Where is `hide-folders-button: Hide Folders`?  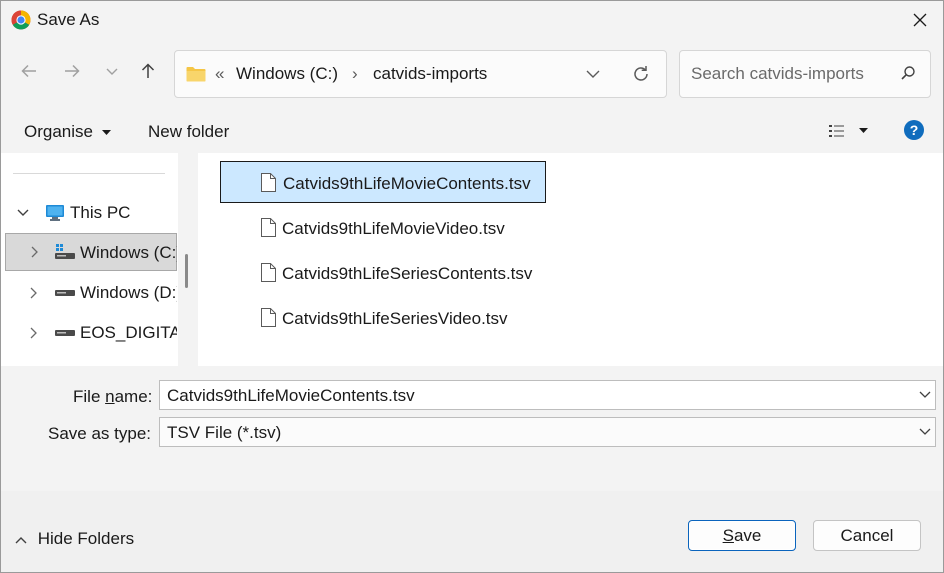
hide-folders-button: Hide Folders is located at coordinates (74, 539).